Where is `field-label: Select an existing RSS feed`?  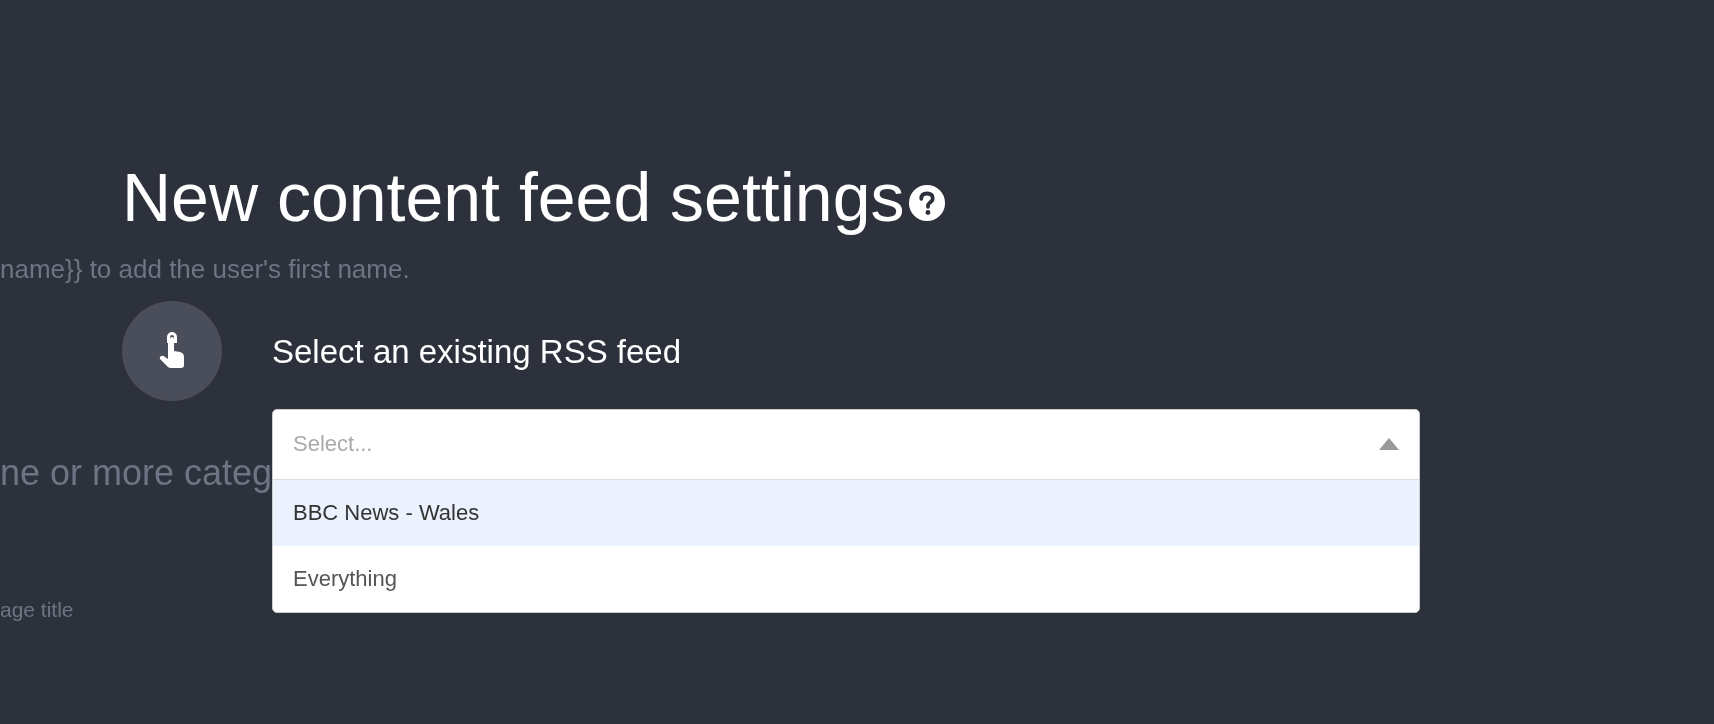 field-label: Select an existing RSS feed is located at coordinates (477, 351).